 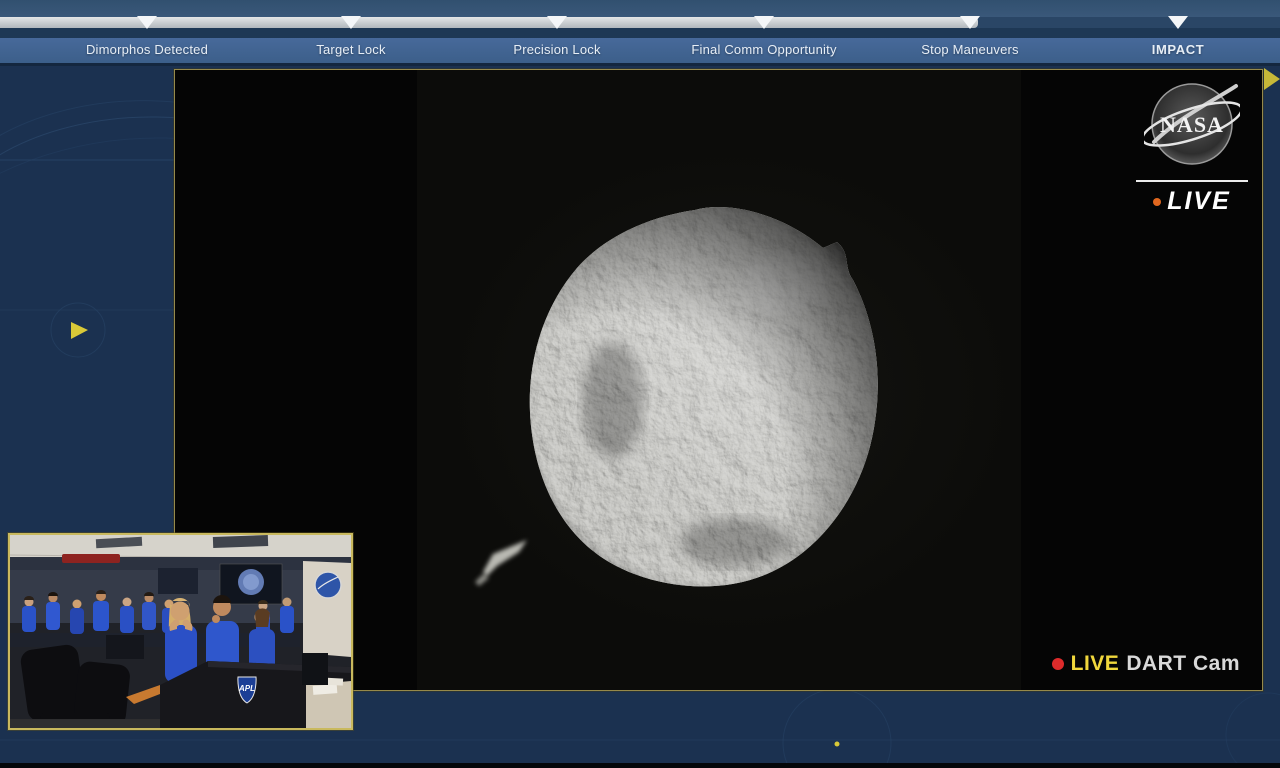 What do you see at coordinates (246, 688) in the screenshot?
I see `svg-text: APL` at bounding box center [246, 688].